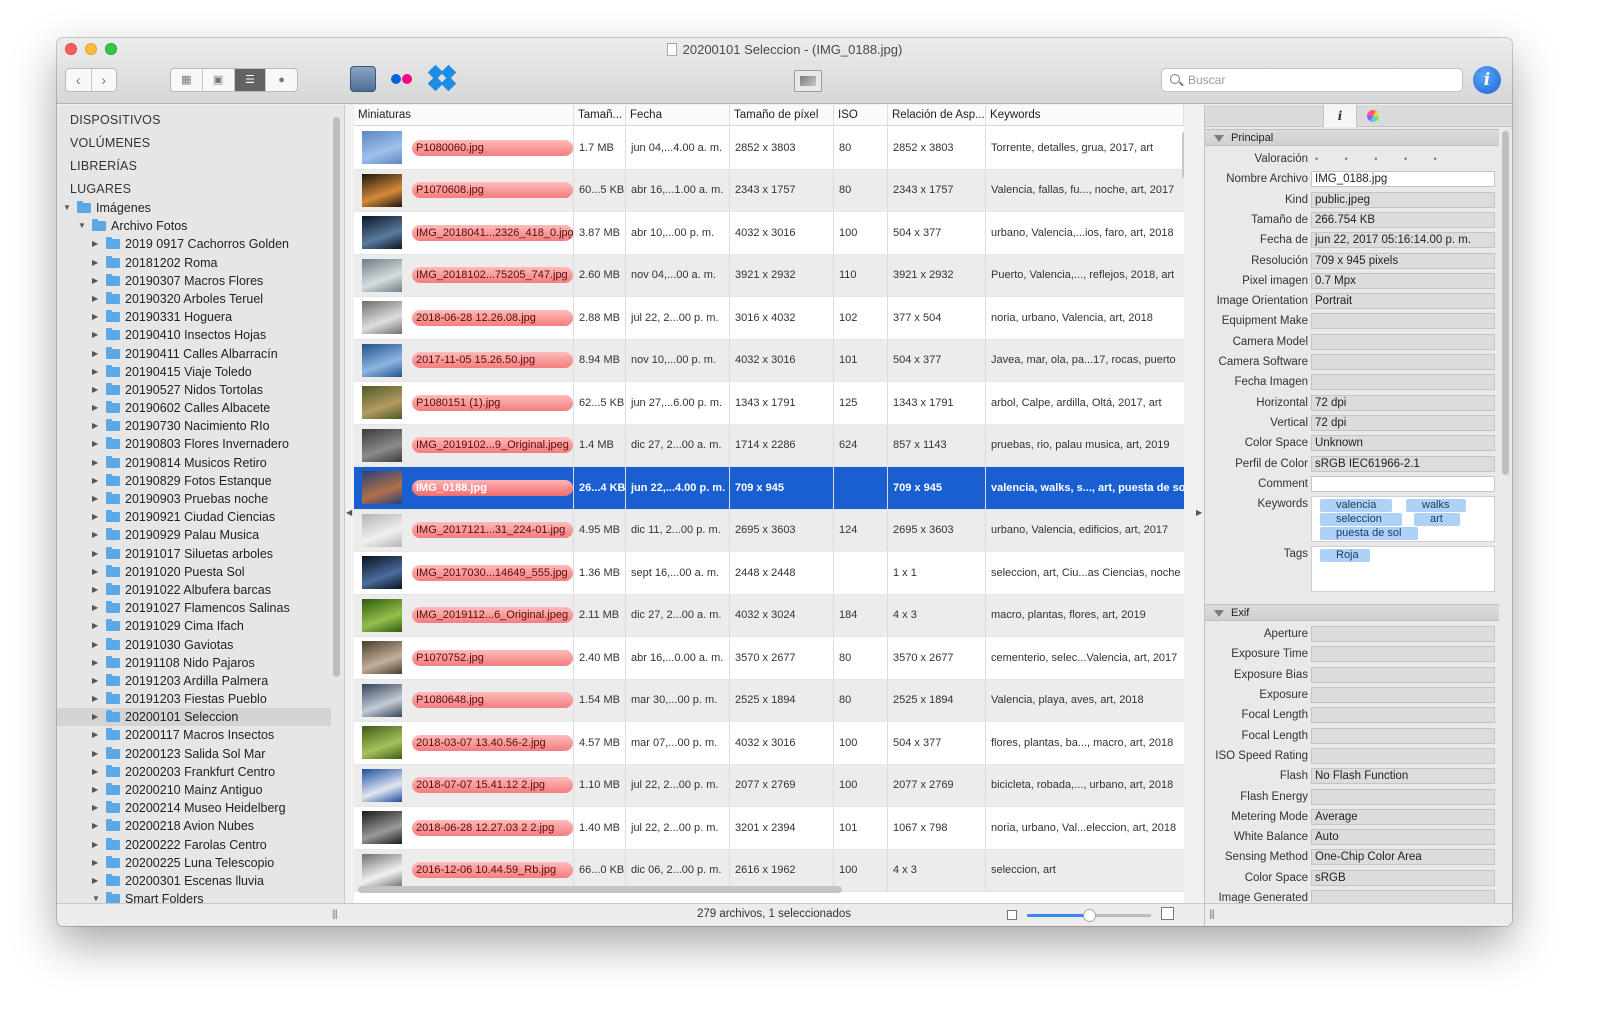 The image size is (1600, 1020). Describe the element at coordinates (1352, 613) in the screenshot. I see `section-exif: Exif` at that location.